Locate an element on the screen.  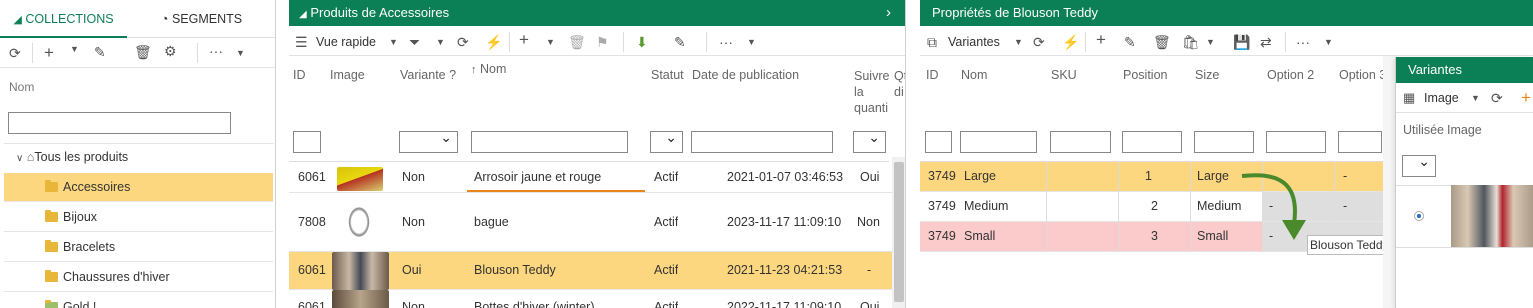
tab-collections: ◢ COLLECTIONS is located at coordinates (63, 19).